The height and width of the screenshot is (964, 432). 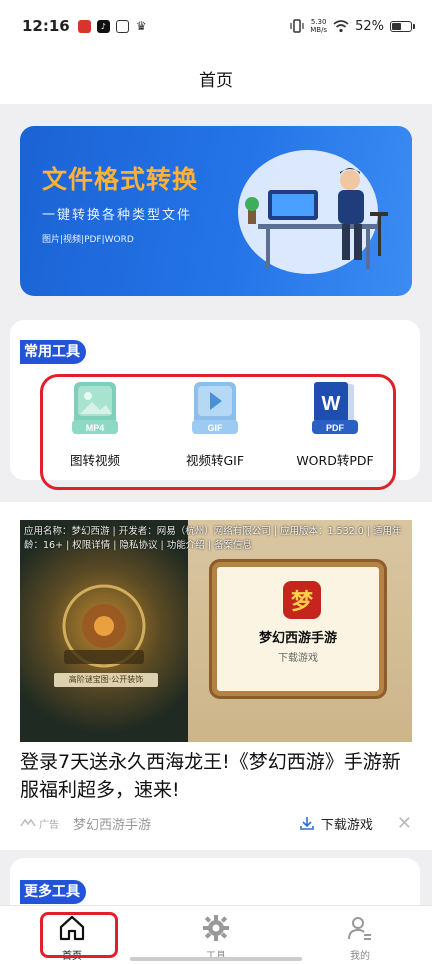 What do you see at coordinates (53, 892) in the screenshot?
I see `more-tools-heading: 更多工具` at bounding box center [53, 892].